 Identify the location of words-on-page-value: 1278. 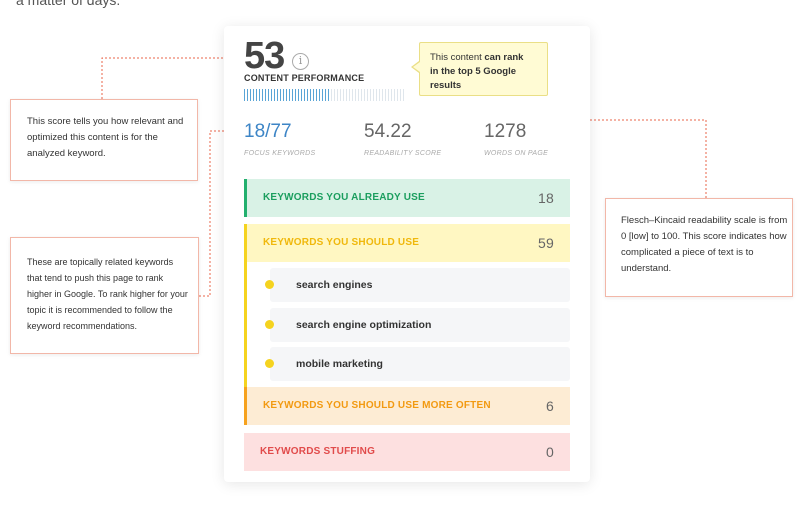
(505, 131).